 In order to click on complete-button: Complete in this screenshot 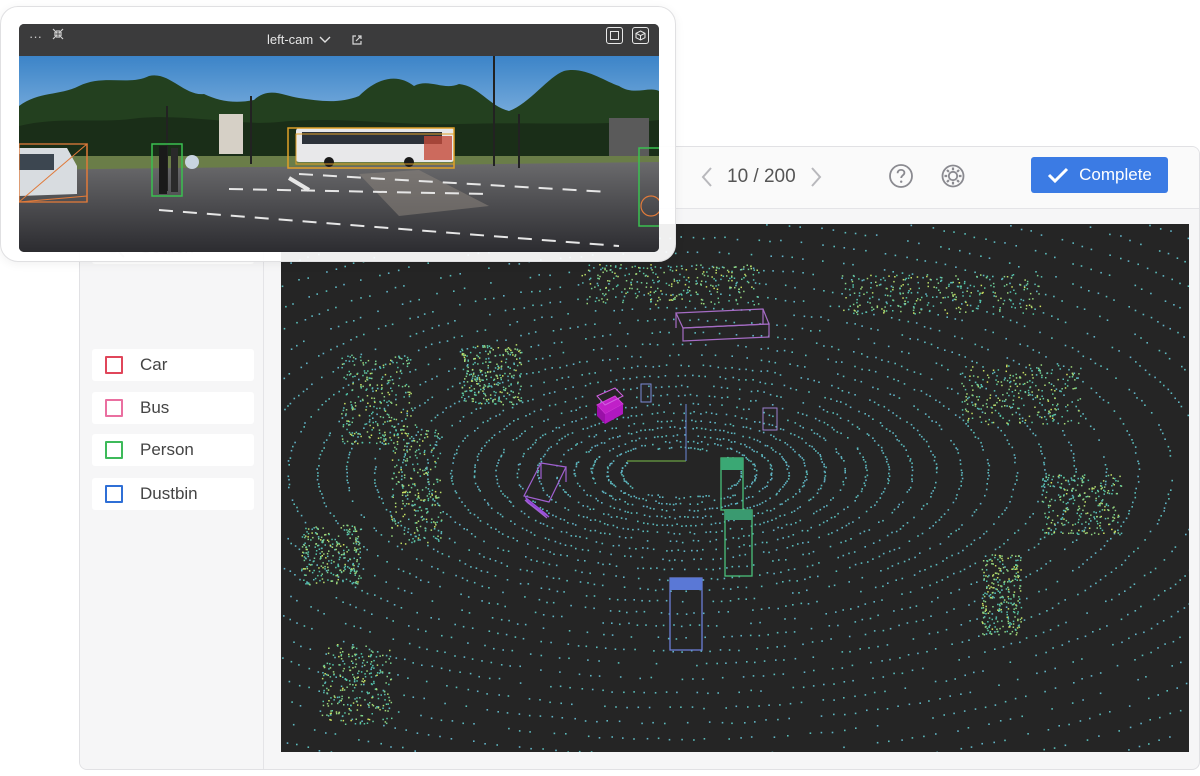, I will do `click(1099, 175)`.